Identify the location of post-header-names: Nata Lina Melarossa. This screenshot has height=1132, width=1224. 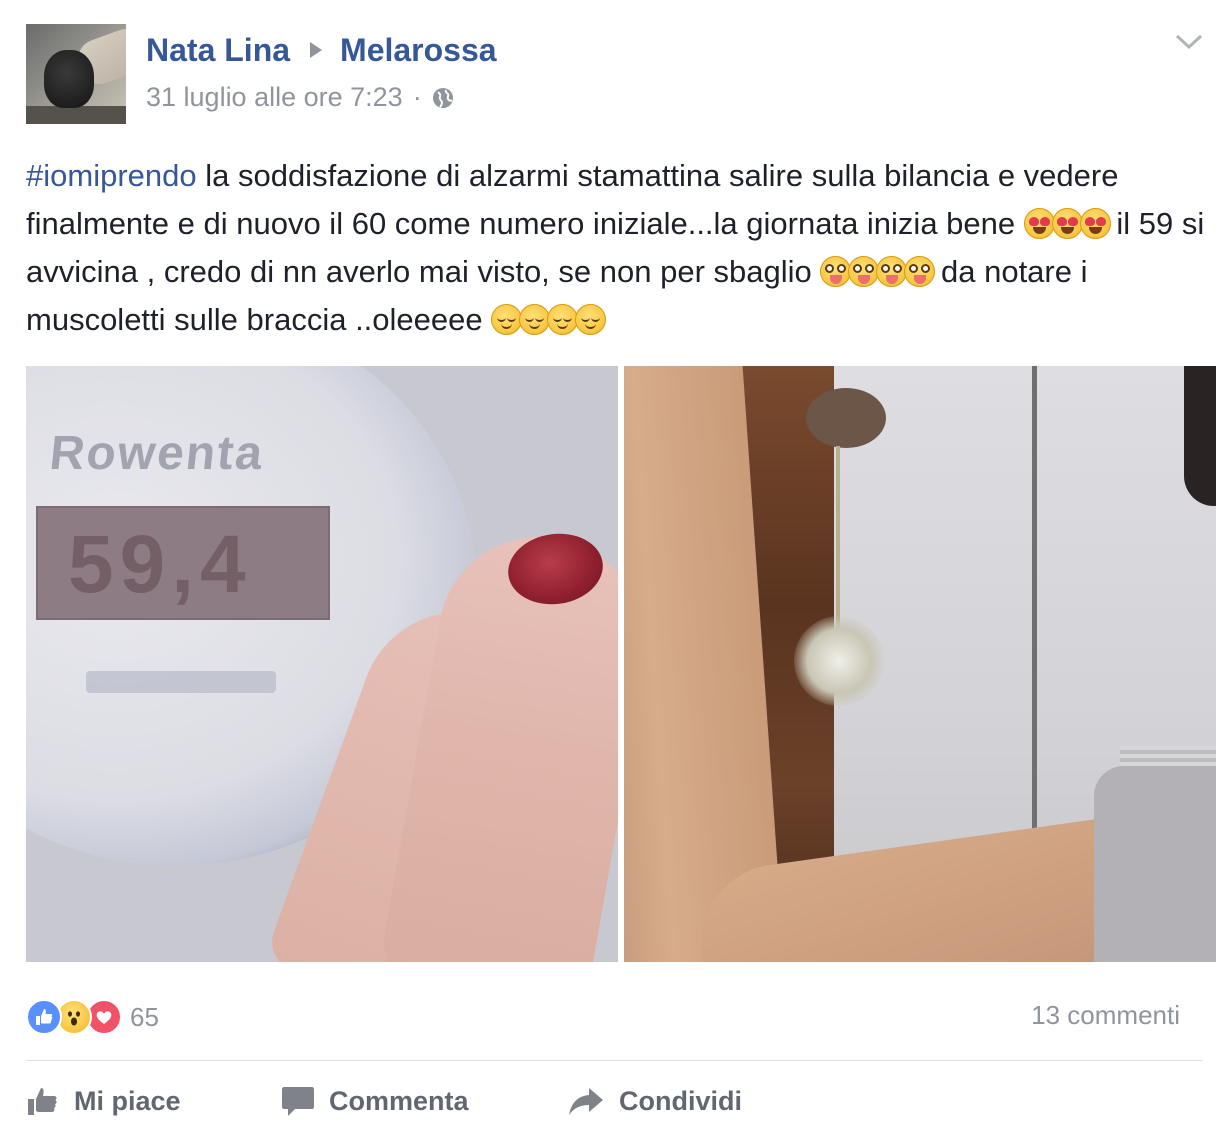
(321, 50).